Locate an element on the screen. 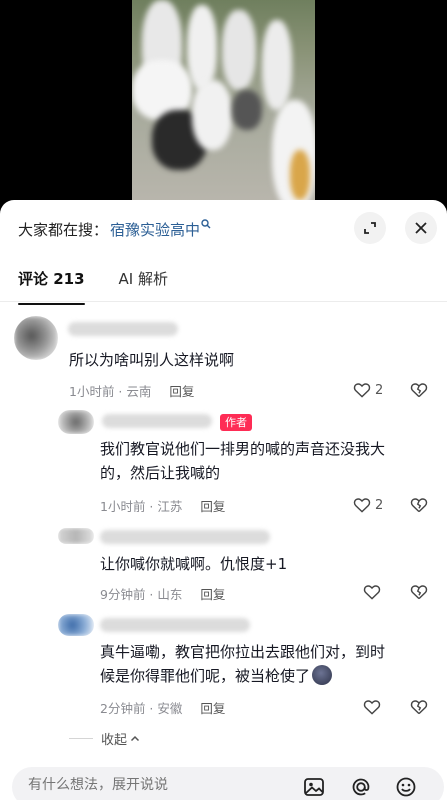 This screenshot has width=447, height=800. tab-comments: 评论 213 is located at coordinates (51, 286).